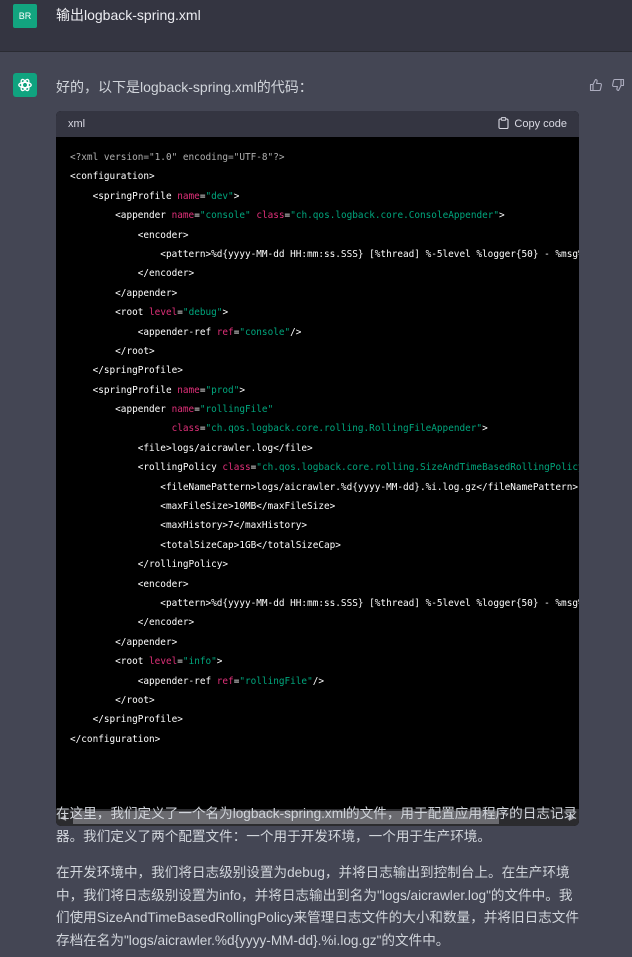 This screenshot has width=632, height=957. What do you see at coordinates (324, 176) in the screenshot?
I see `code-line: <configuration>` at bounding box center [324, 176].